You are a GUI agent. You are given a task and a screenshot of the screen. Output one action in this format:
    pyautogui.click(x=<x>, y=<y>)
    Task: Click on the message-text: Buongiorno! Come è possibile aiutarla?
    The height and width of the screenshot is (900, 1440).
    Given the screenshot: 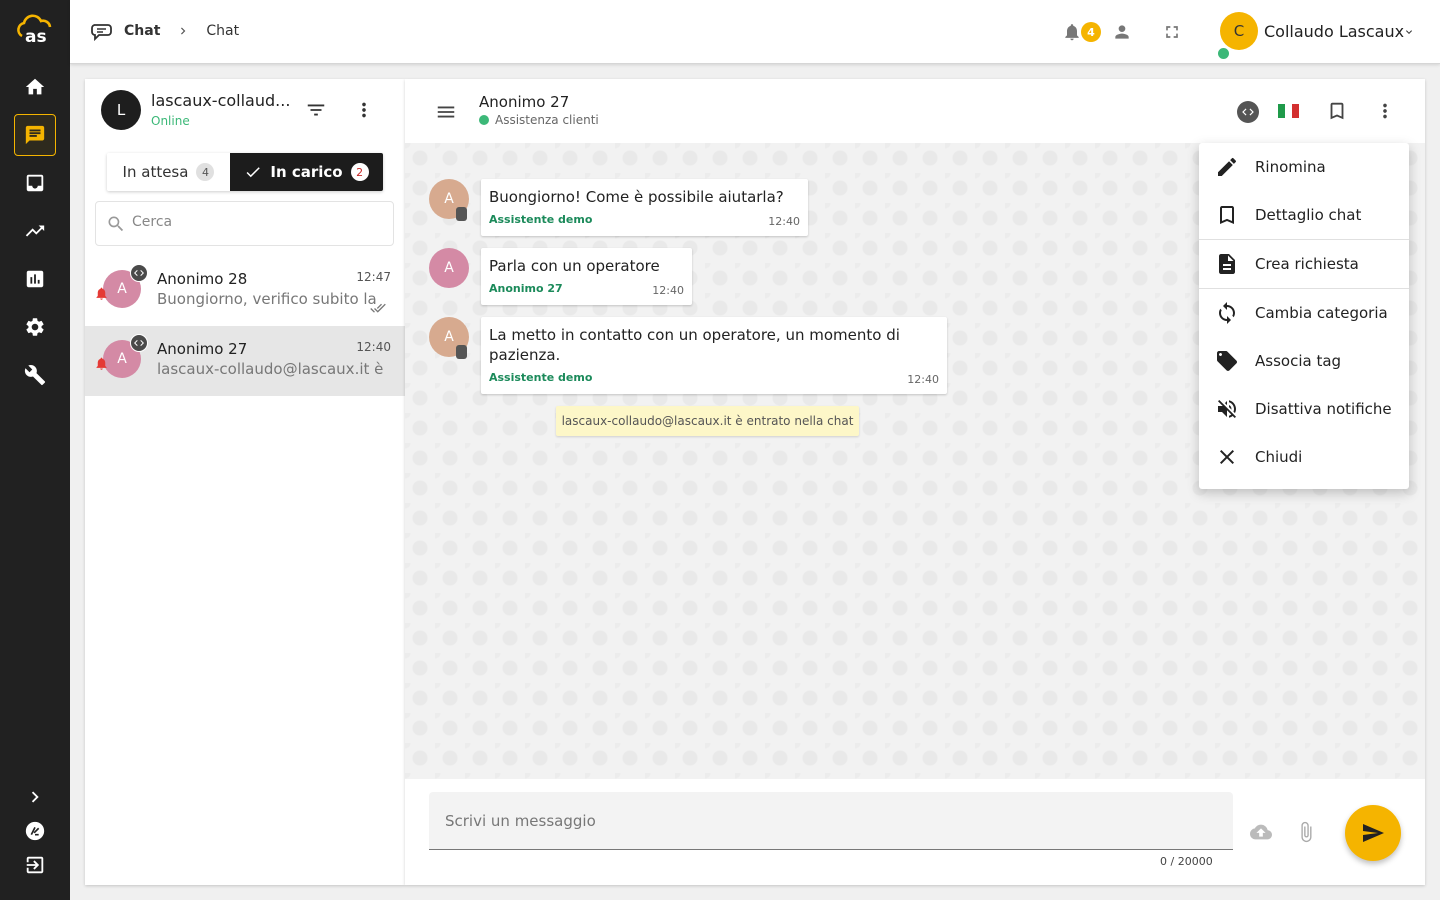 What is the action you would take?
    pyautogui.click(x=636, y=197)
    